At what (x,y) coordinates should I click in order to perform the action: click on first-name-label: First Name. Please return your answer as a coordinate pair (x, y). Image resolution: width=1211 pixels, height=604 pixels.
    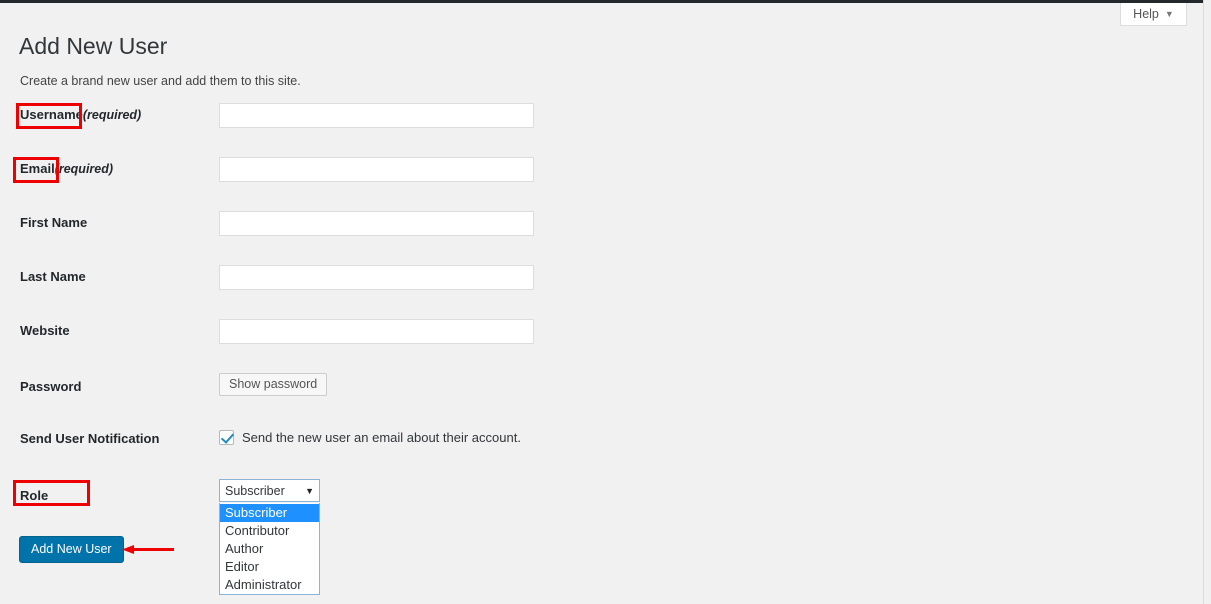
    Looking at the image, I should click on (54, 222).